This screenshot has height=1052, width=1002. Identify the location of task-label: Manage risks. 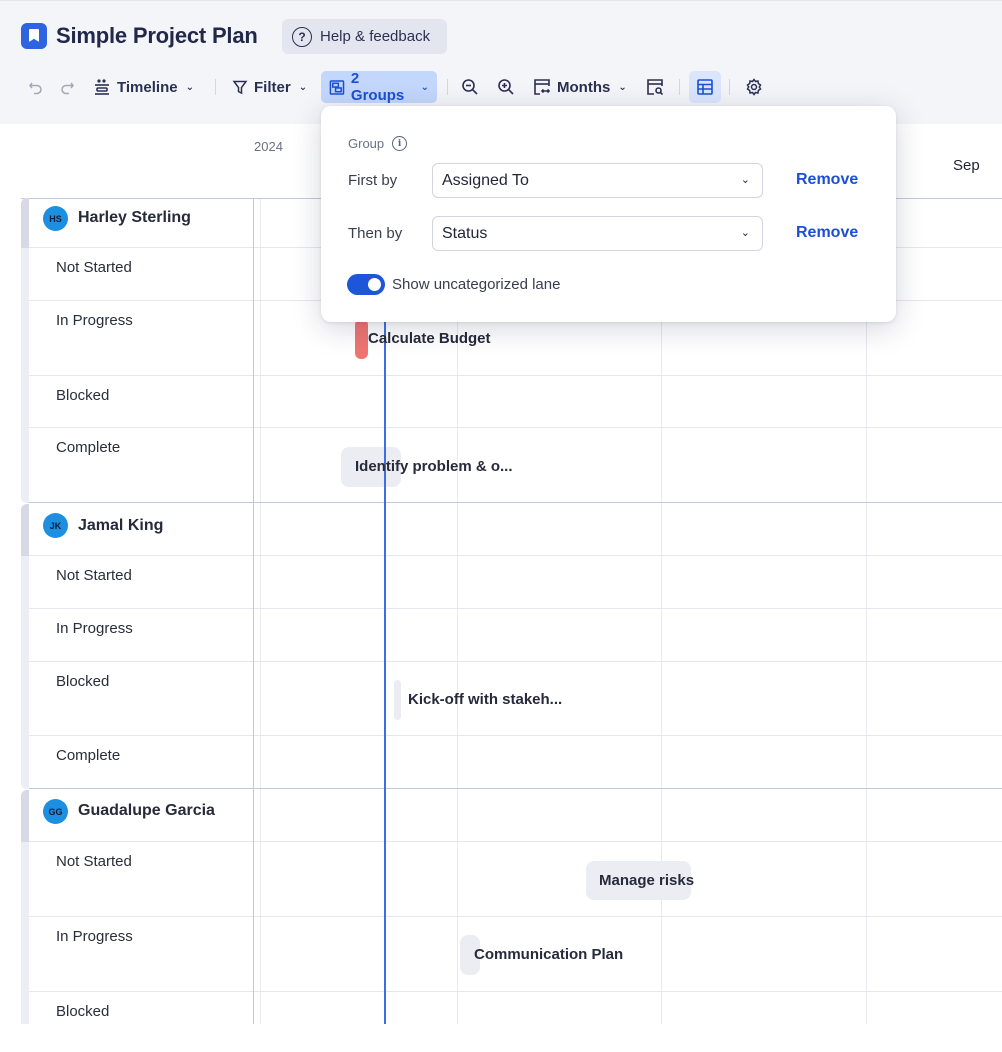
(646, 880).